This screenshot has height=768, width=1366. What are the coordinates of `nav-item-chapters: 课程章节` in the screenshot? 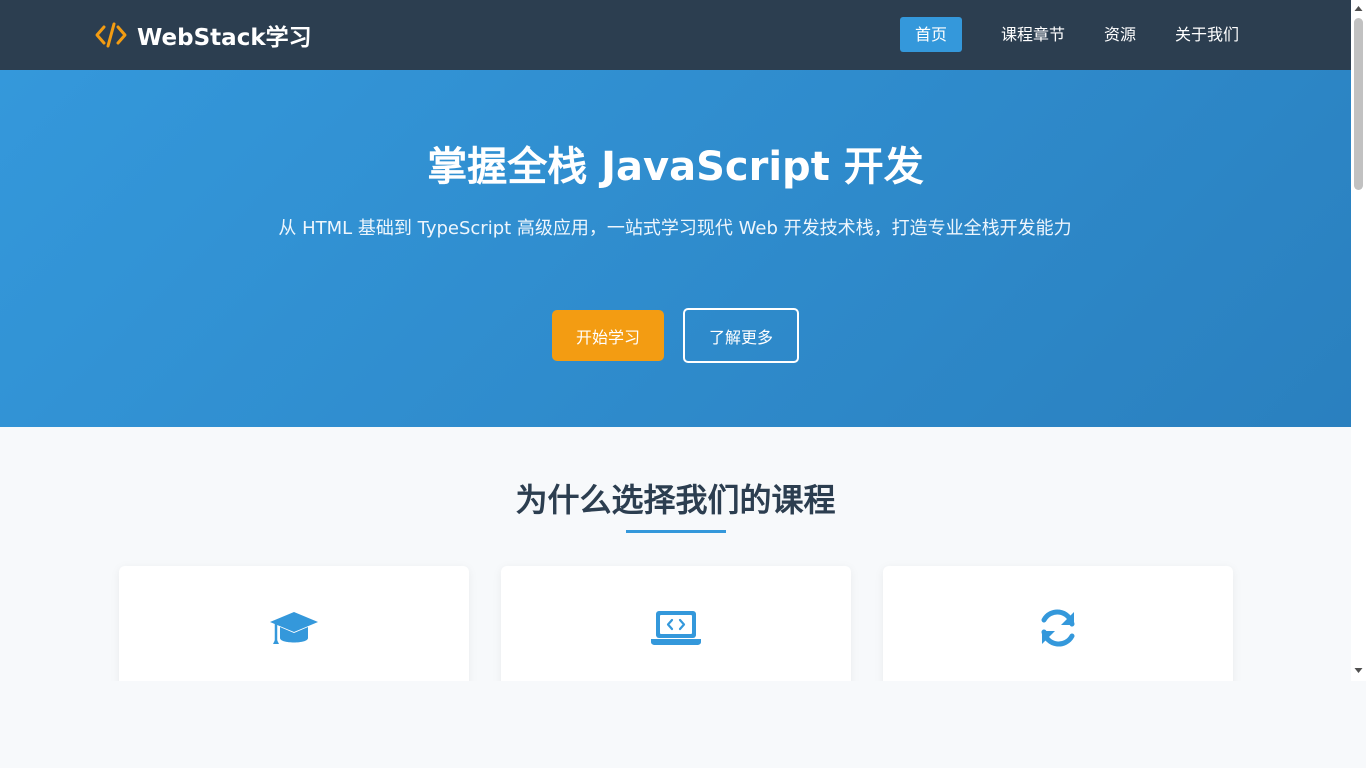 It's located at (1033, 34).